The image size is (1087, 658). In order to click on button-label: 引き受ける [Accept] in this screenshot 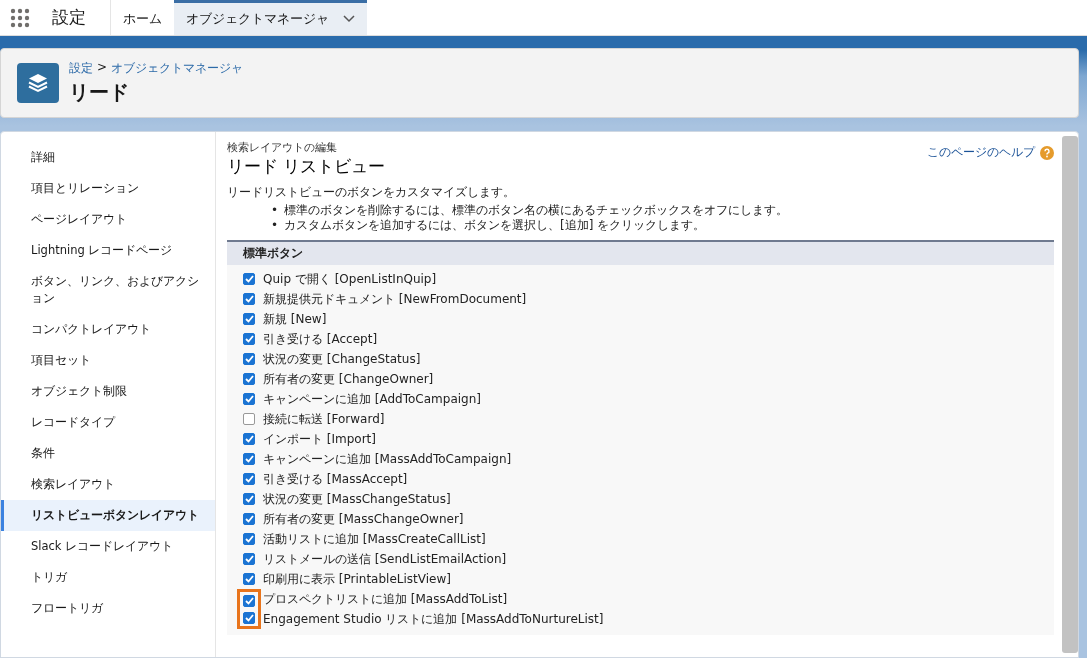, I will do `click(320, 339)`.